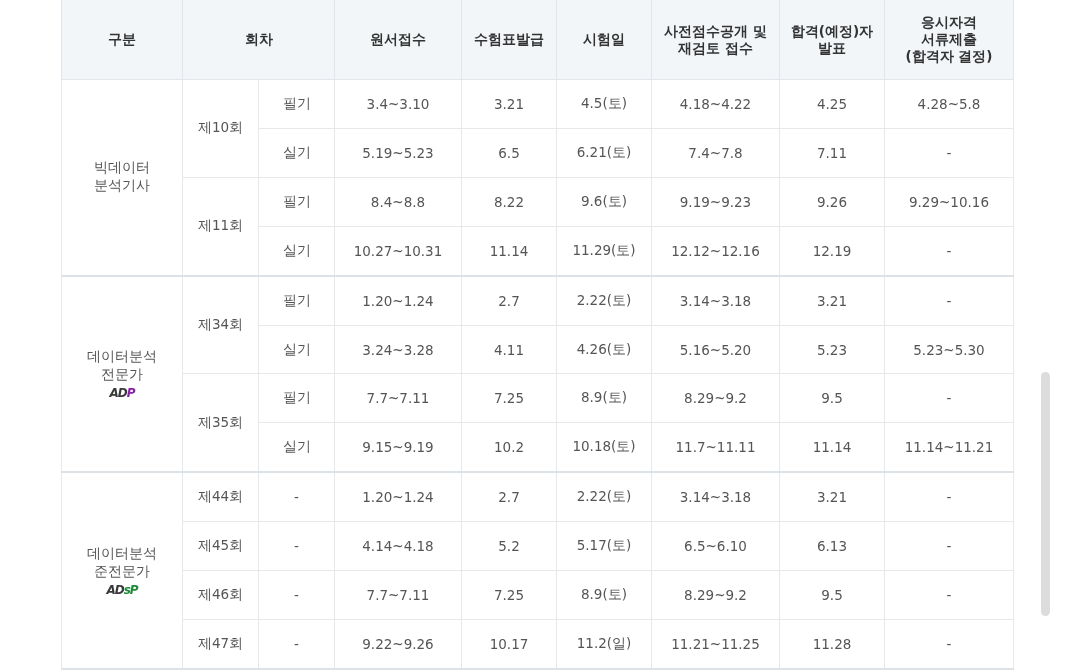 This screenshot has width=1080, height=670. What do you see at coordinates (509, 202) in the screenshot?
I see `table-cell: 8.22` at bounding box center [509, 202].